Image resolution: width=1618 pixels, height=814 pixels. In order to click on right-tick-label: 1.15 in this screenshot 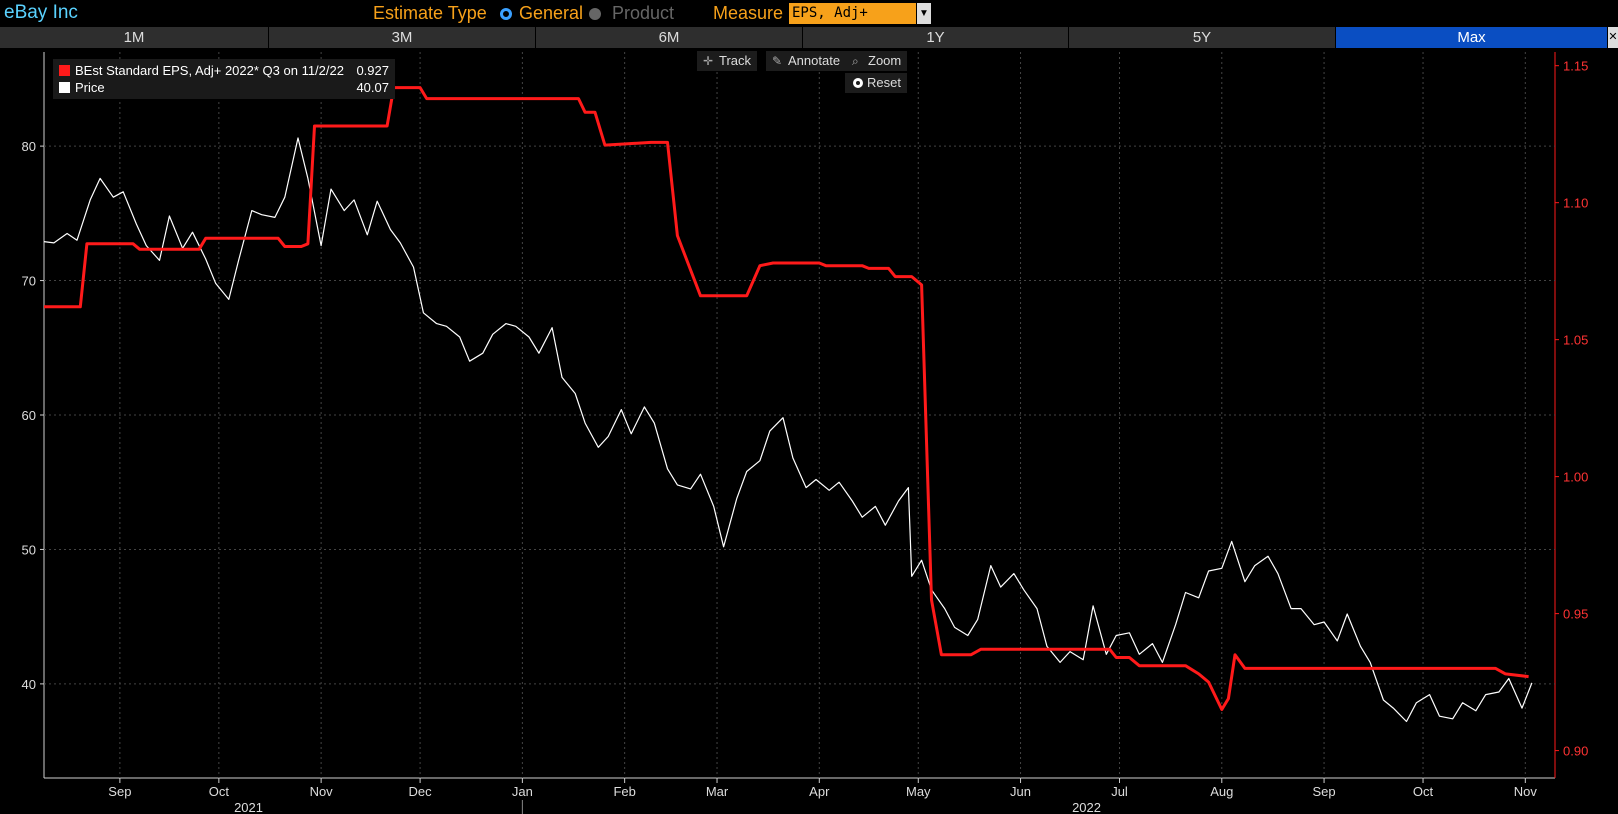, I will do `click(1575, 66)`.